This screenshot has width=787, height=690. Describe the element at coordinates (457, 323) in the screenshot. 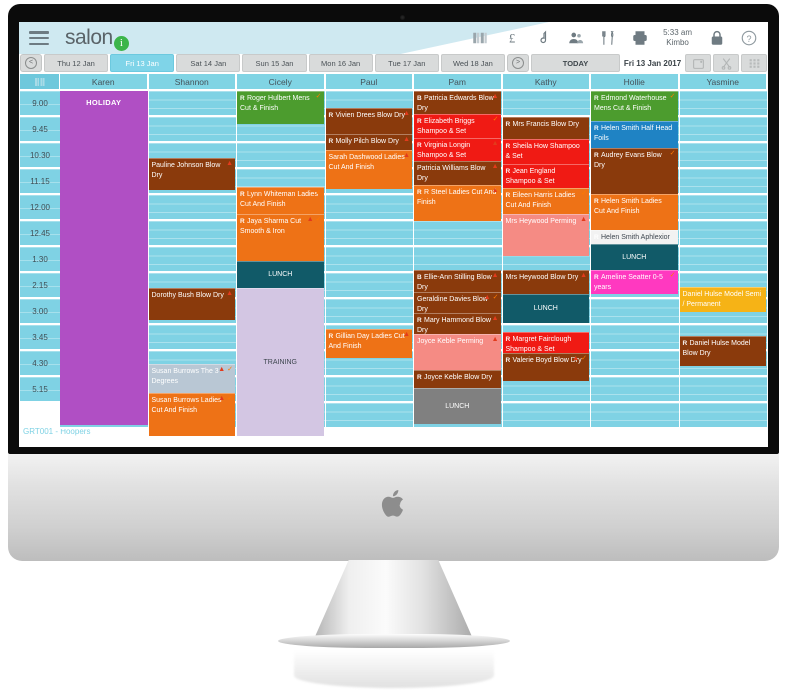

I see `appointment-block: R Mary Hammond Blow Dry ▲` at that location.